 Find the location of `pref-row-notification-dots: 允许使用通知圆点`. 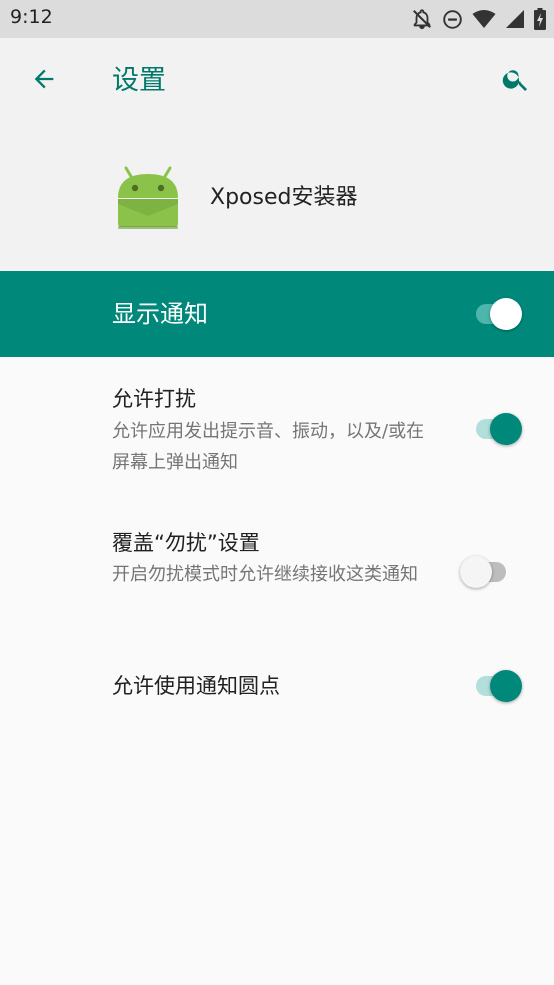

pref-row-notification-dots: 允许使用通知圆点 is located at coordinates (277, 687).